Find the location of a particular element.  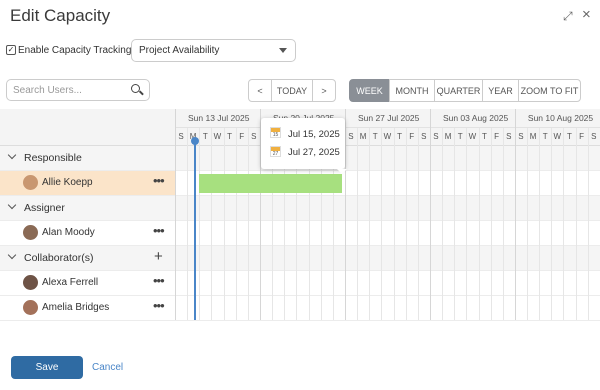

week-label: Sun 10 Aug 2025 is located at coordinates (560, 118).